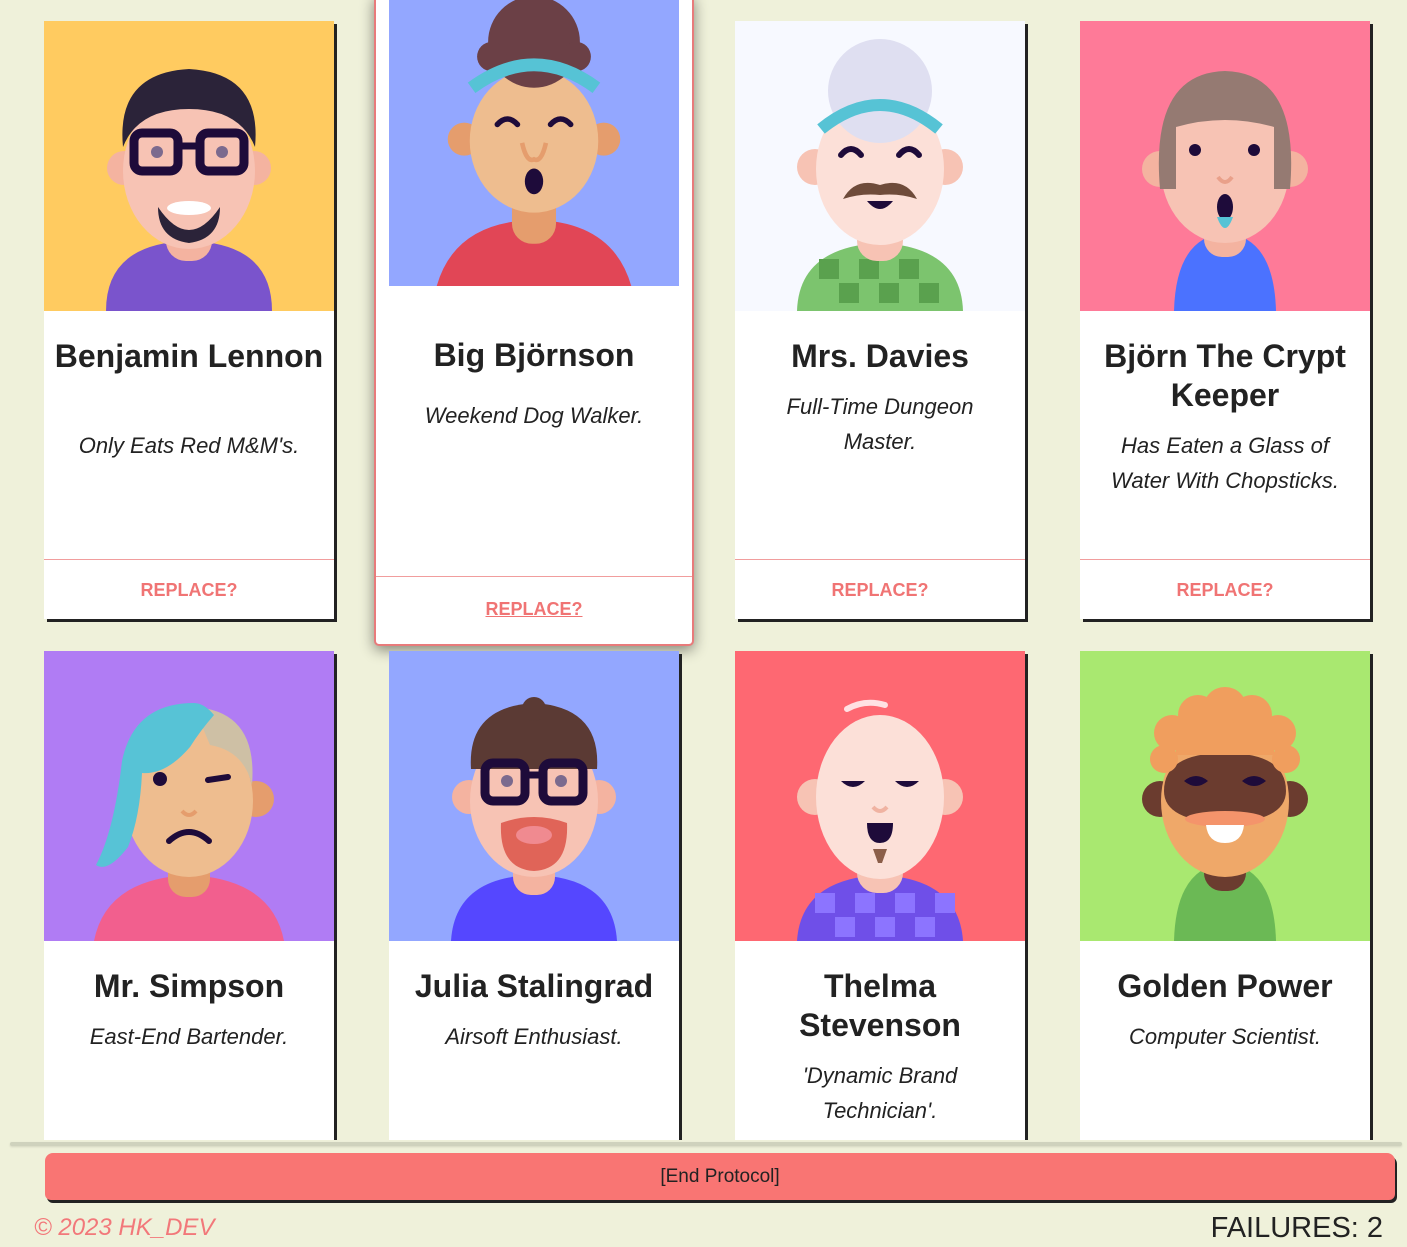 The width and height of the screenshot is (1407, 1247). I want to click on end-protocol-button: [End Protocol], so click(720, 1176).